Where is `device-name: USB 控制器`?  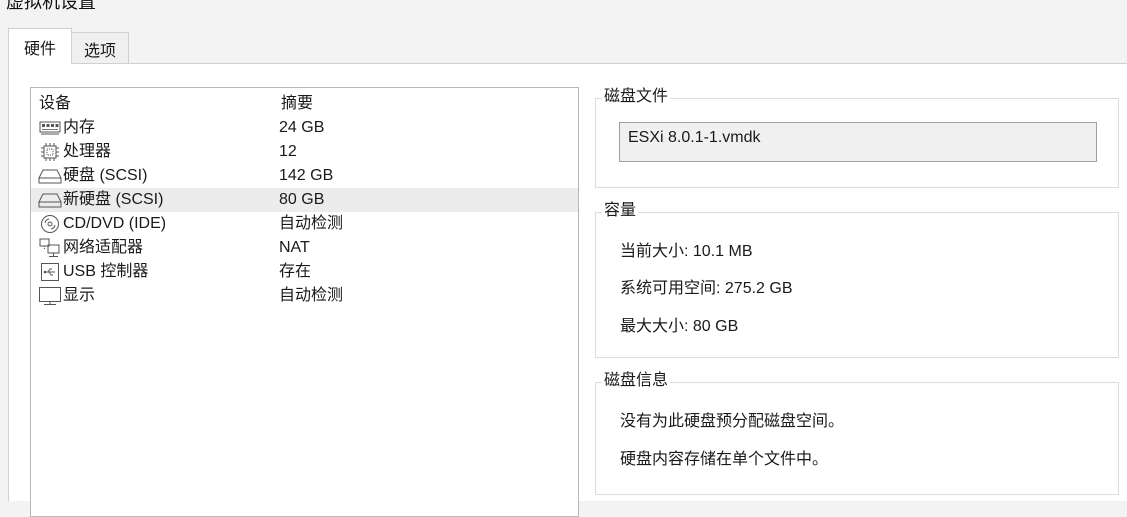 device-name: USB 控制器 is located at coordinates (106, 271).